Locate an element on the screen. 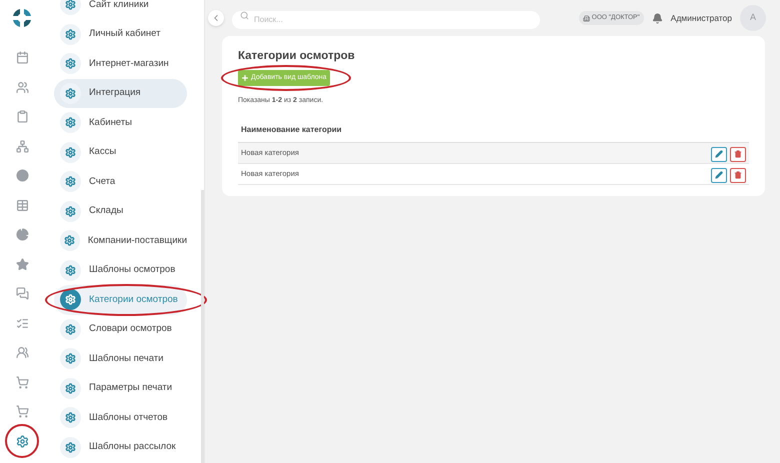  column-header: Наименование категории is located at coordinates (291, 130).